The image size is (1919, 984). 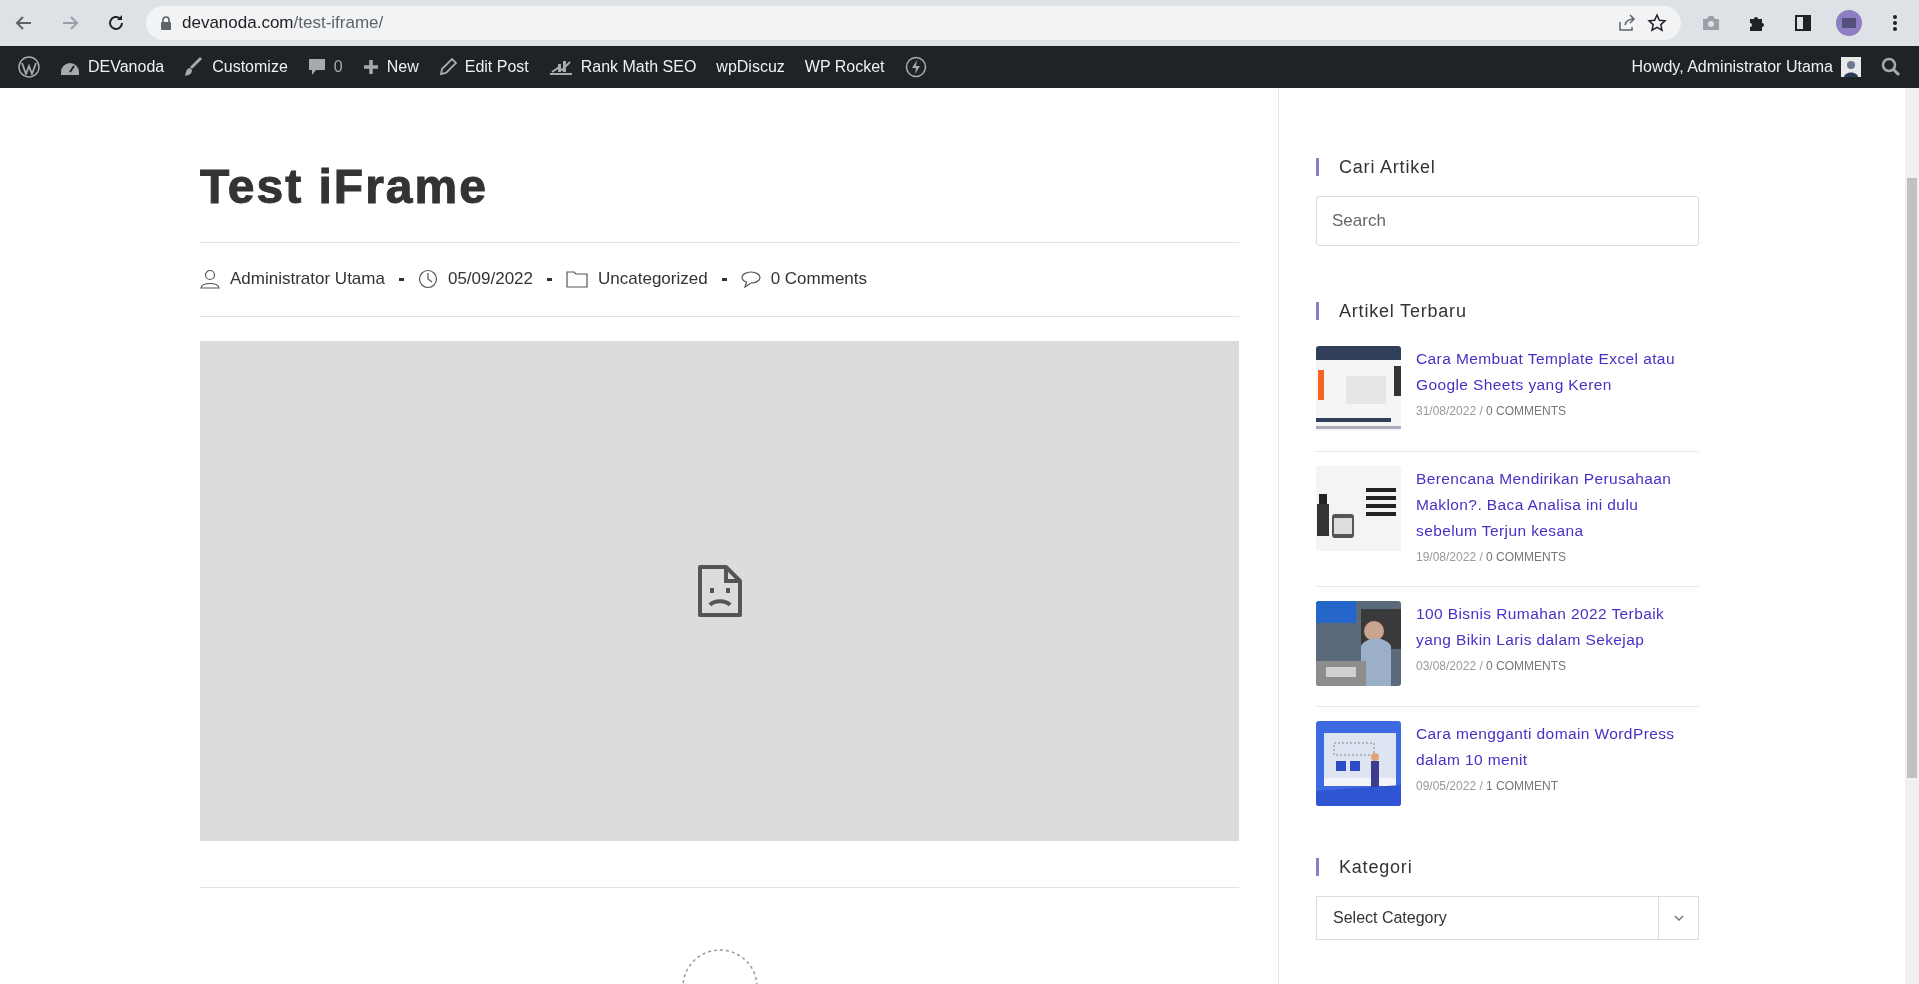 I want to click on search-field: Search, so click(x=1507, y=221).